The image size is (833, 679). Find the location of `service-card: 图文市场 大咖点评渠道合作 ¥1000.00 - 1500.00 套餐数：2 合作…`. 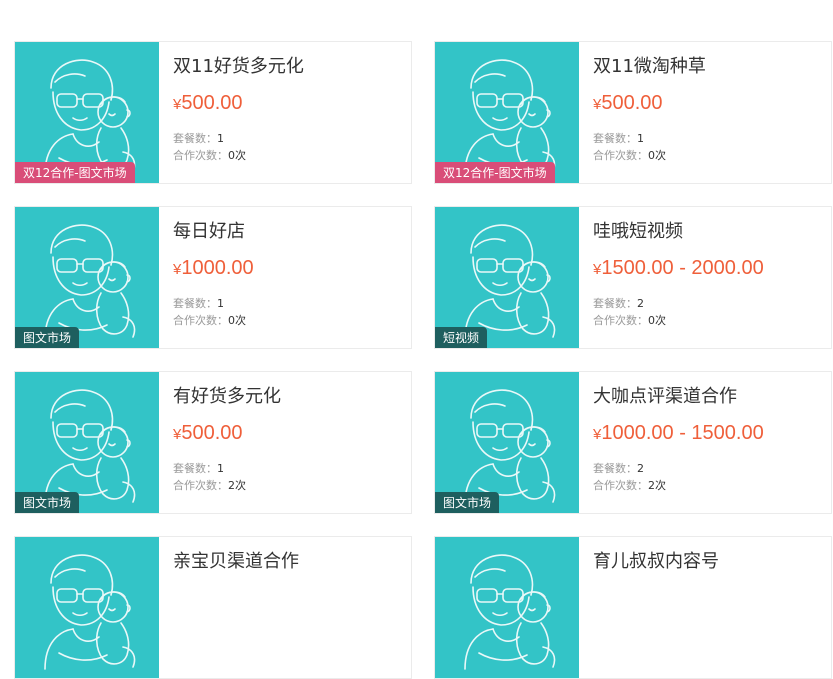

service-card: 图文市场 大咖点评渠道合作 ¥1000.00 - 1500.00 套餐数：2 合作… is located at coordinates (633, 442).